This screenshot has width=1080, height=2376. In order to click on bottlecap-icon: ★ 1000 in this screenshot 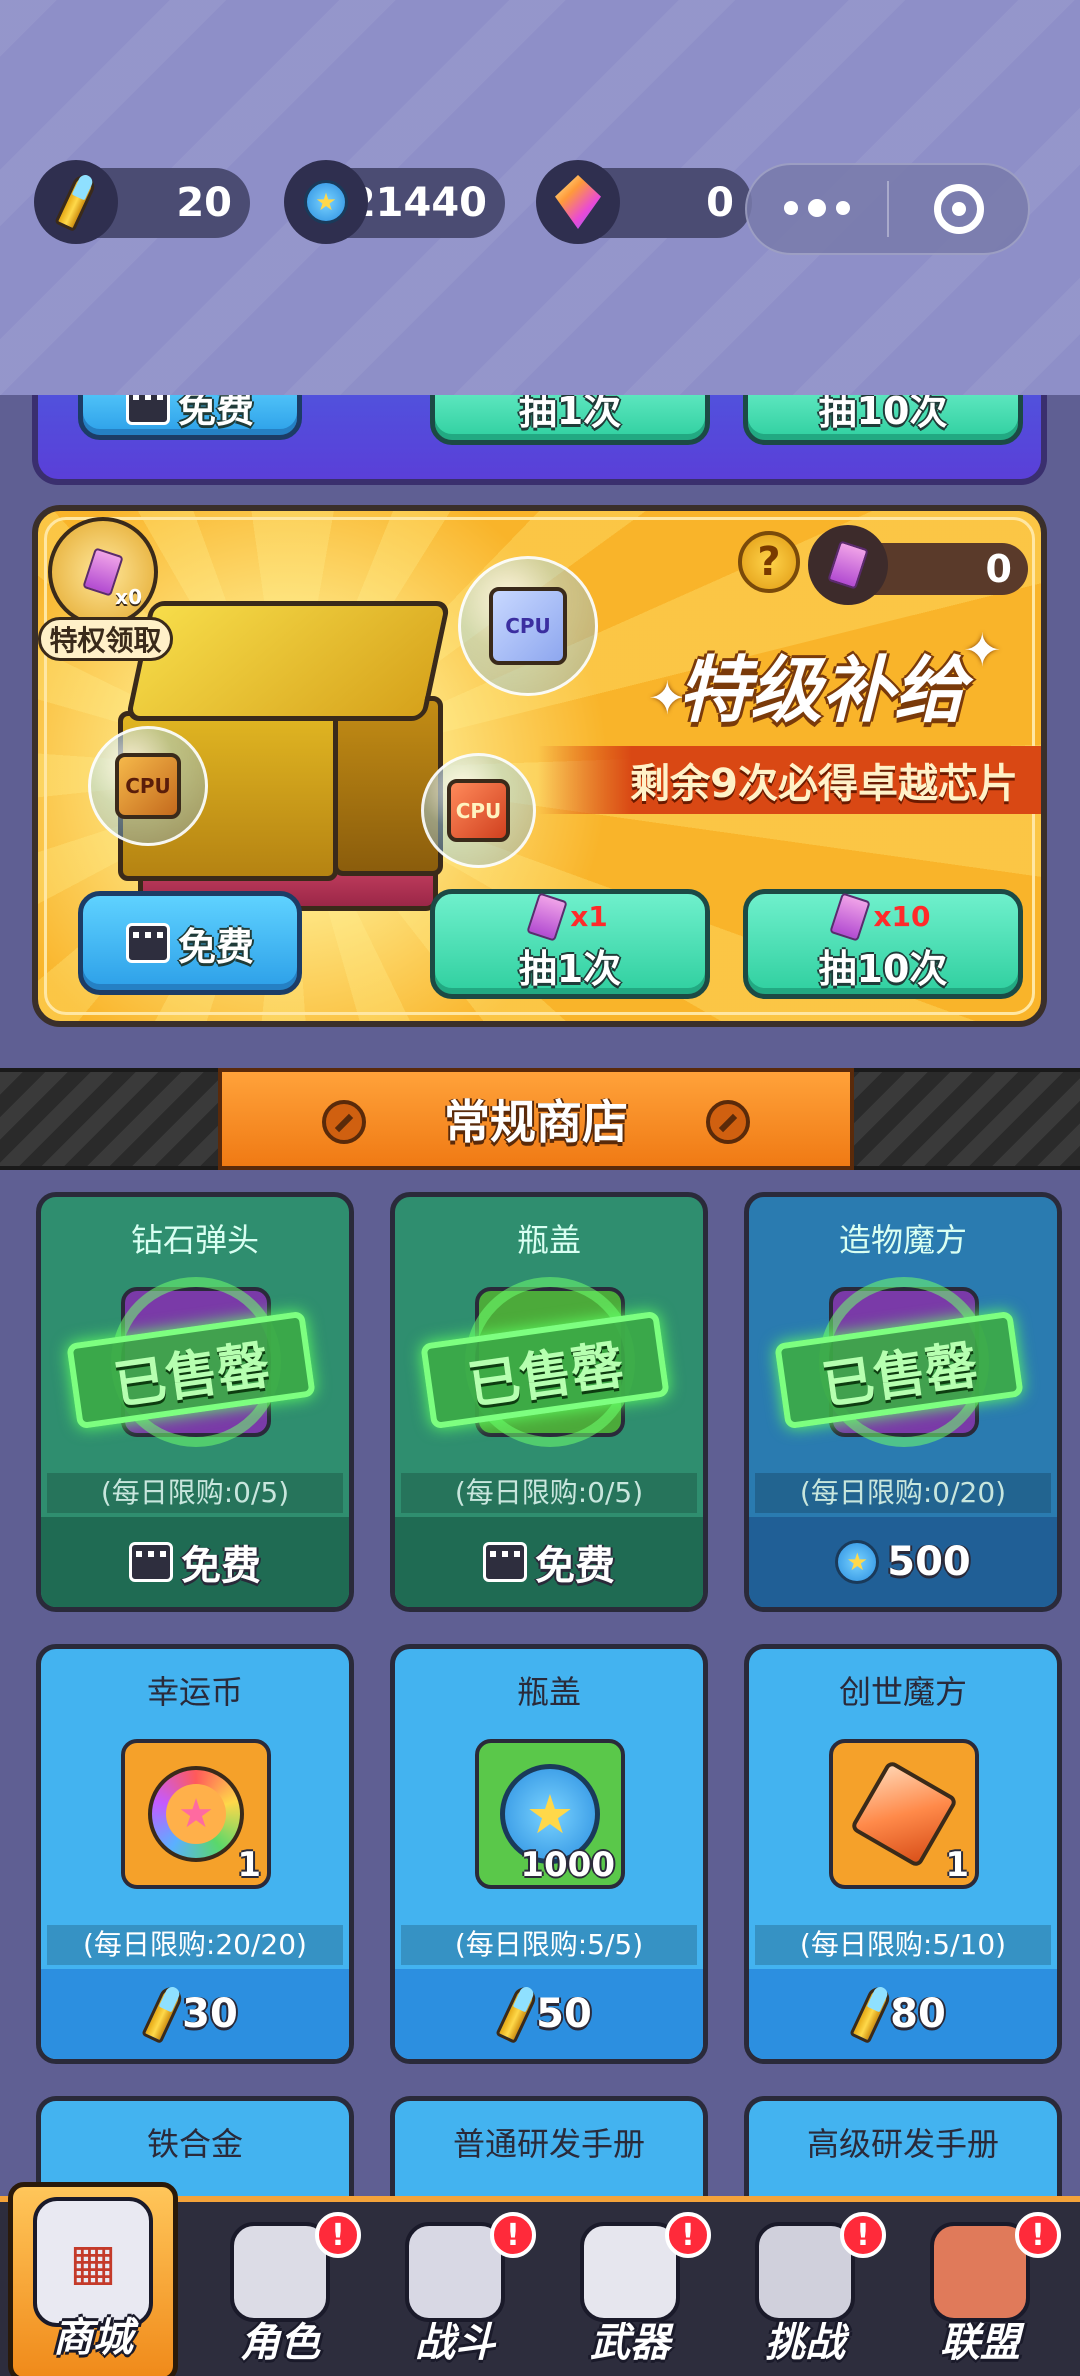, I will do `click(550, 1814)`.